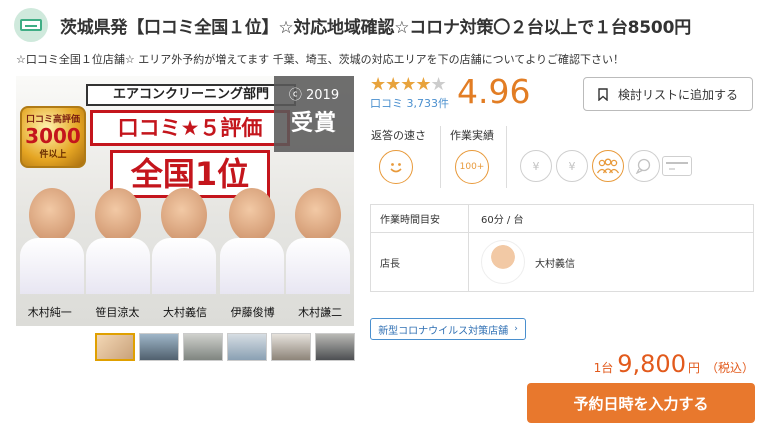 The height and width of the screenshot is (430, 768). I want to click on add-to-wishlist-button: 検討リストに追加する, so click(668, 94).